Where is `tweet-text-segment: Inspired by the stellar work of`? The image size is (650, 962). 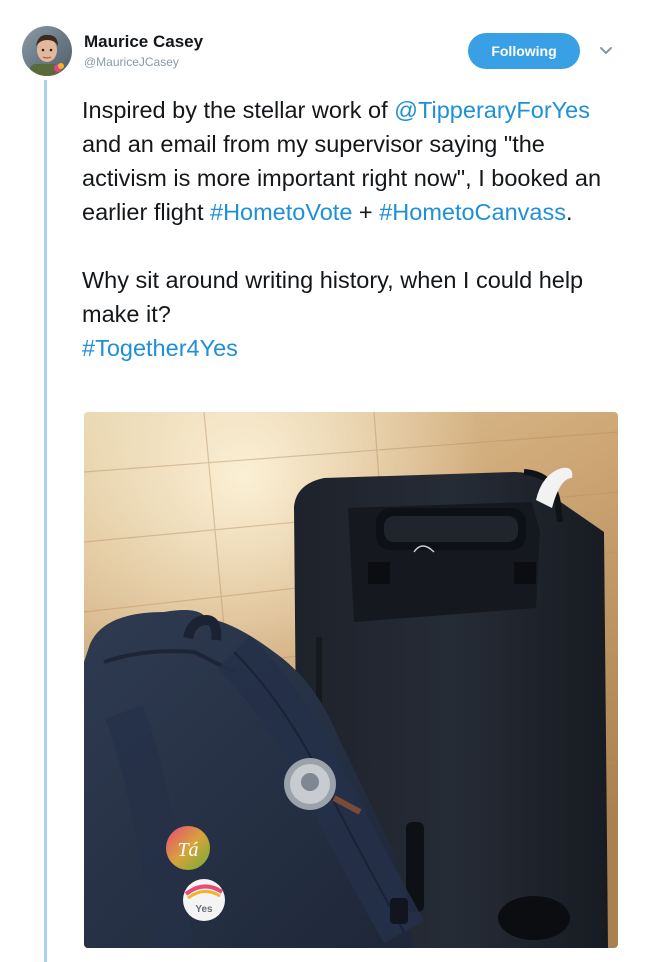
tweet-text-segment: Inspired by the stellar work of is located at coordinates (238, 110).